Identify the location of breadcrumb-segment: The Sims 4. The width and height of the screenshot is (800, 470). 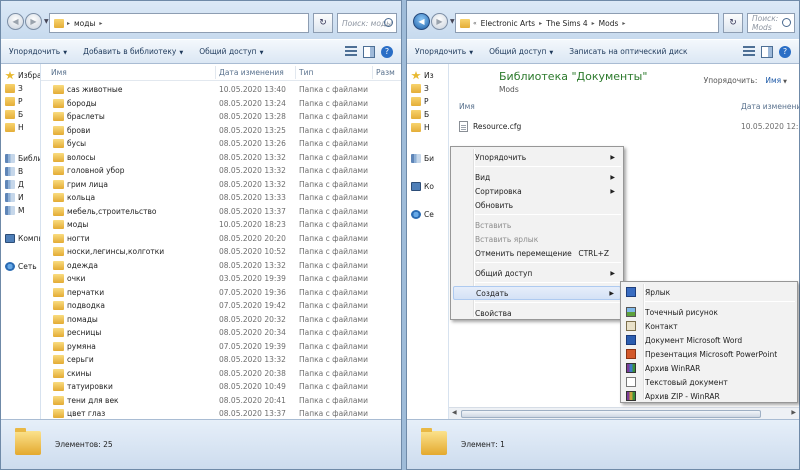
(567, 23).